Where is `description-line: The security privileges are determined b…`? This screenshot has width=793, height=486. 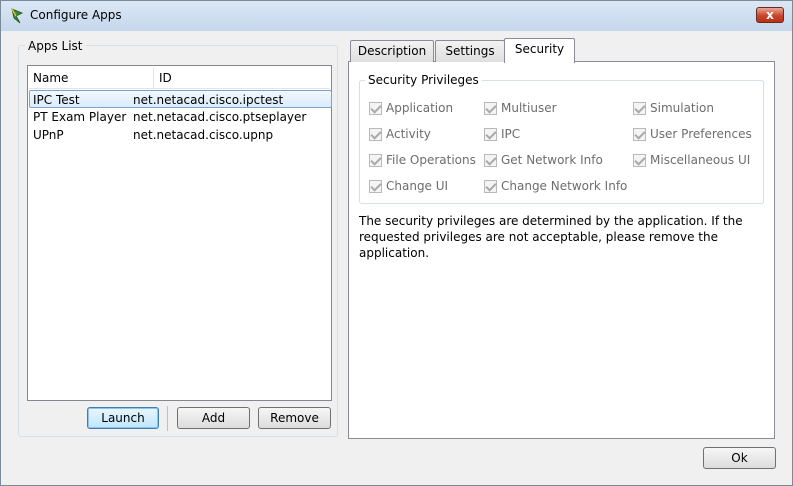 description-line: The security privileges are determined b… is located at coordinates (551, 221).